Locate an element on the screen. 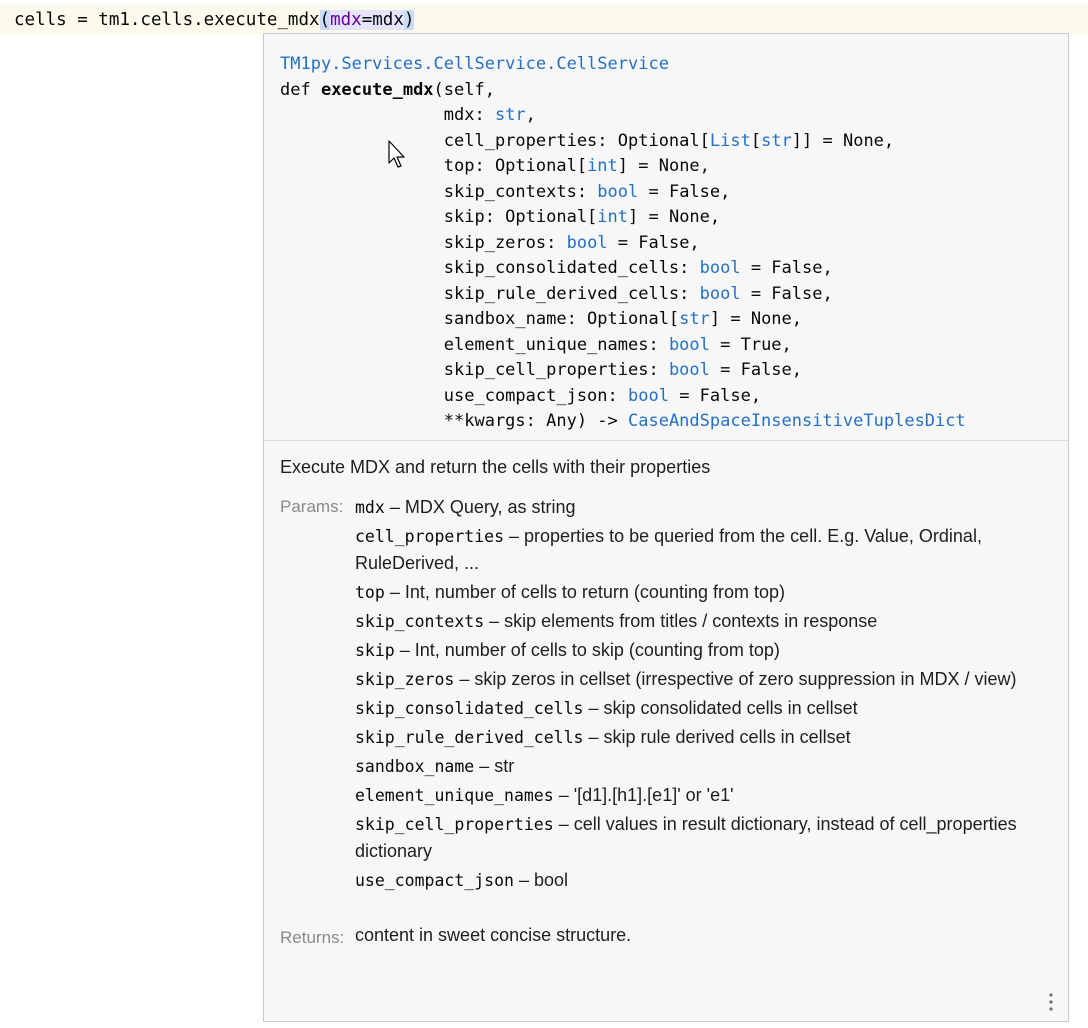 The image size is (1088, 1028). param-doc-name: cell_properties is located at coordinates (430, 536).